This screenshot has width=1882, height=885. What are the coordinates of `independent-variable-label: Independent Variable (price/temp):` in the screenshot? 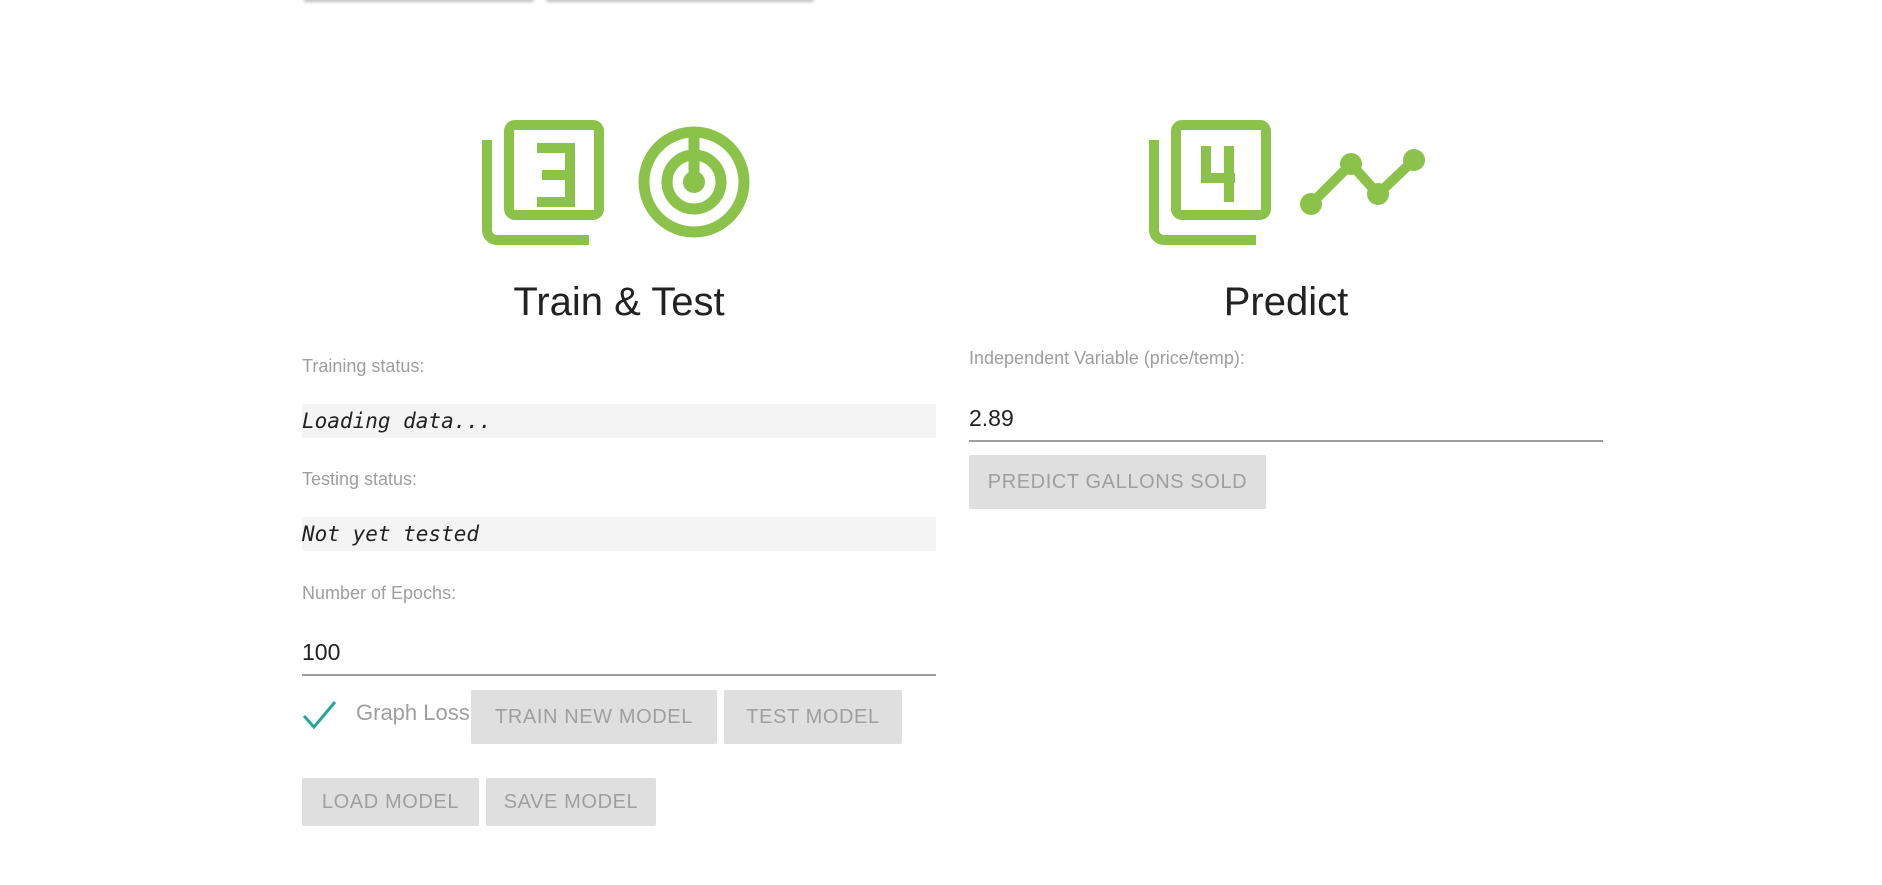 It's located at (1107, 358).